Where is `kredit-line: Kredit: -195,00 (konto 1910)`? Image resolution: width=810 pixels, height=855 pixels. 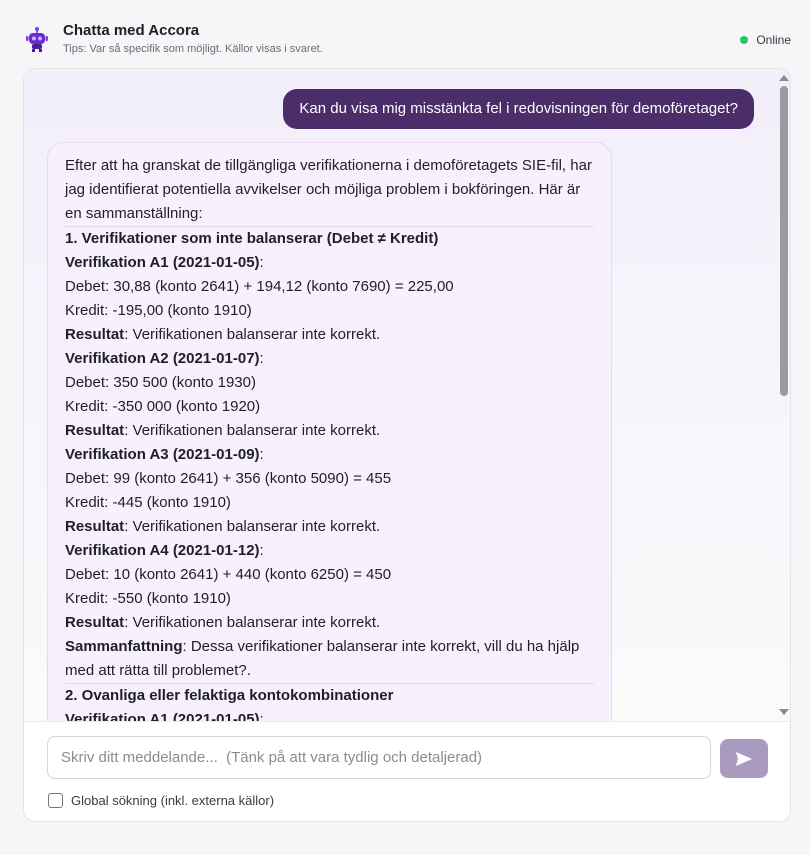
kredit-line: Kredit: -195,00 (konto 1910) is located at coordinates (158, 310).